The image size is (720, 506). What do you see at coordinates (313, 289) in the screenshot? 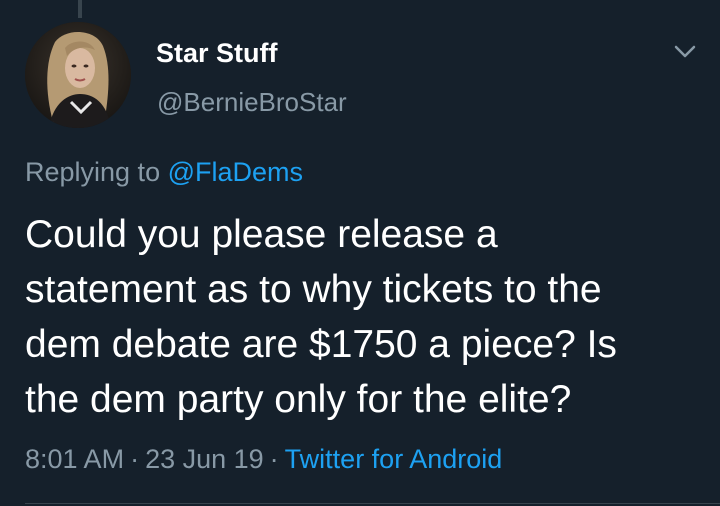
I see `tweet-text-line: statement as to why tickets to the` at bounding box center [313, 289].